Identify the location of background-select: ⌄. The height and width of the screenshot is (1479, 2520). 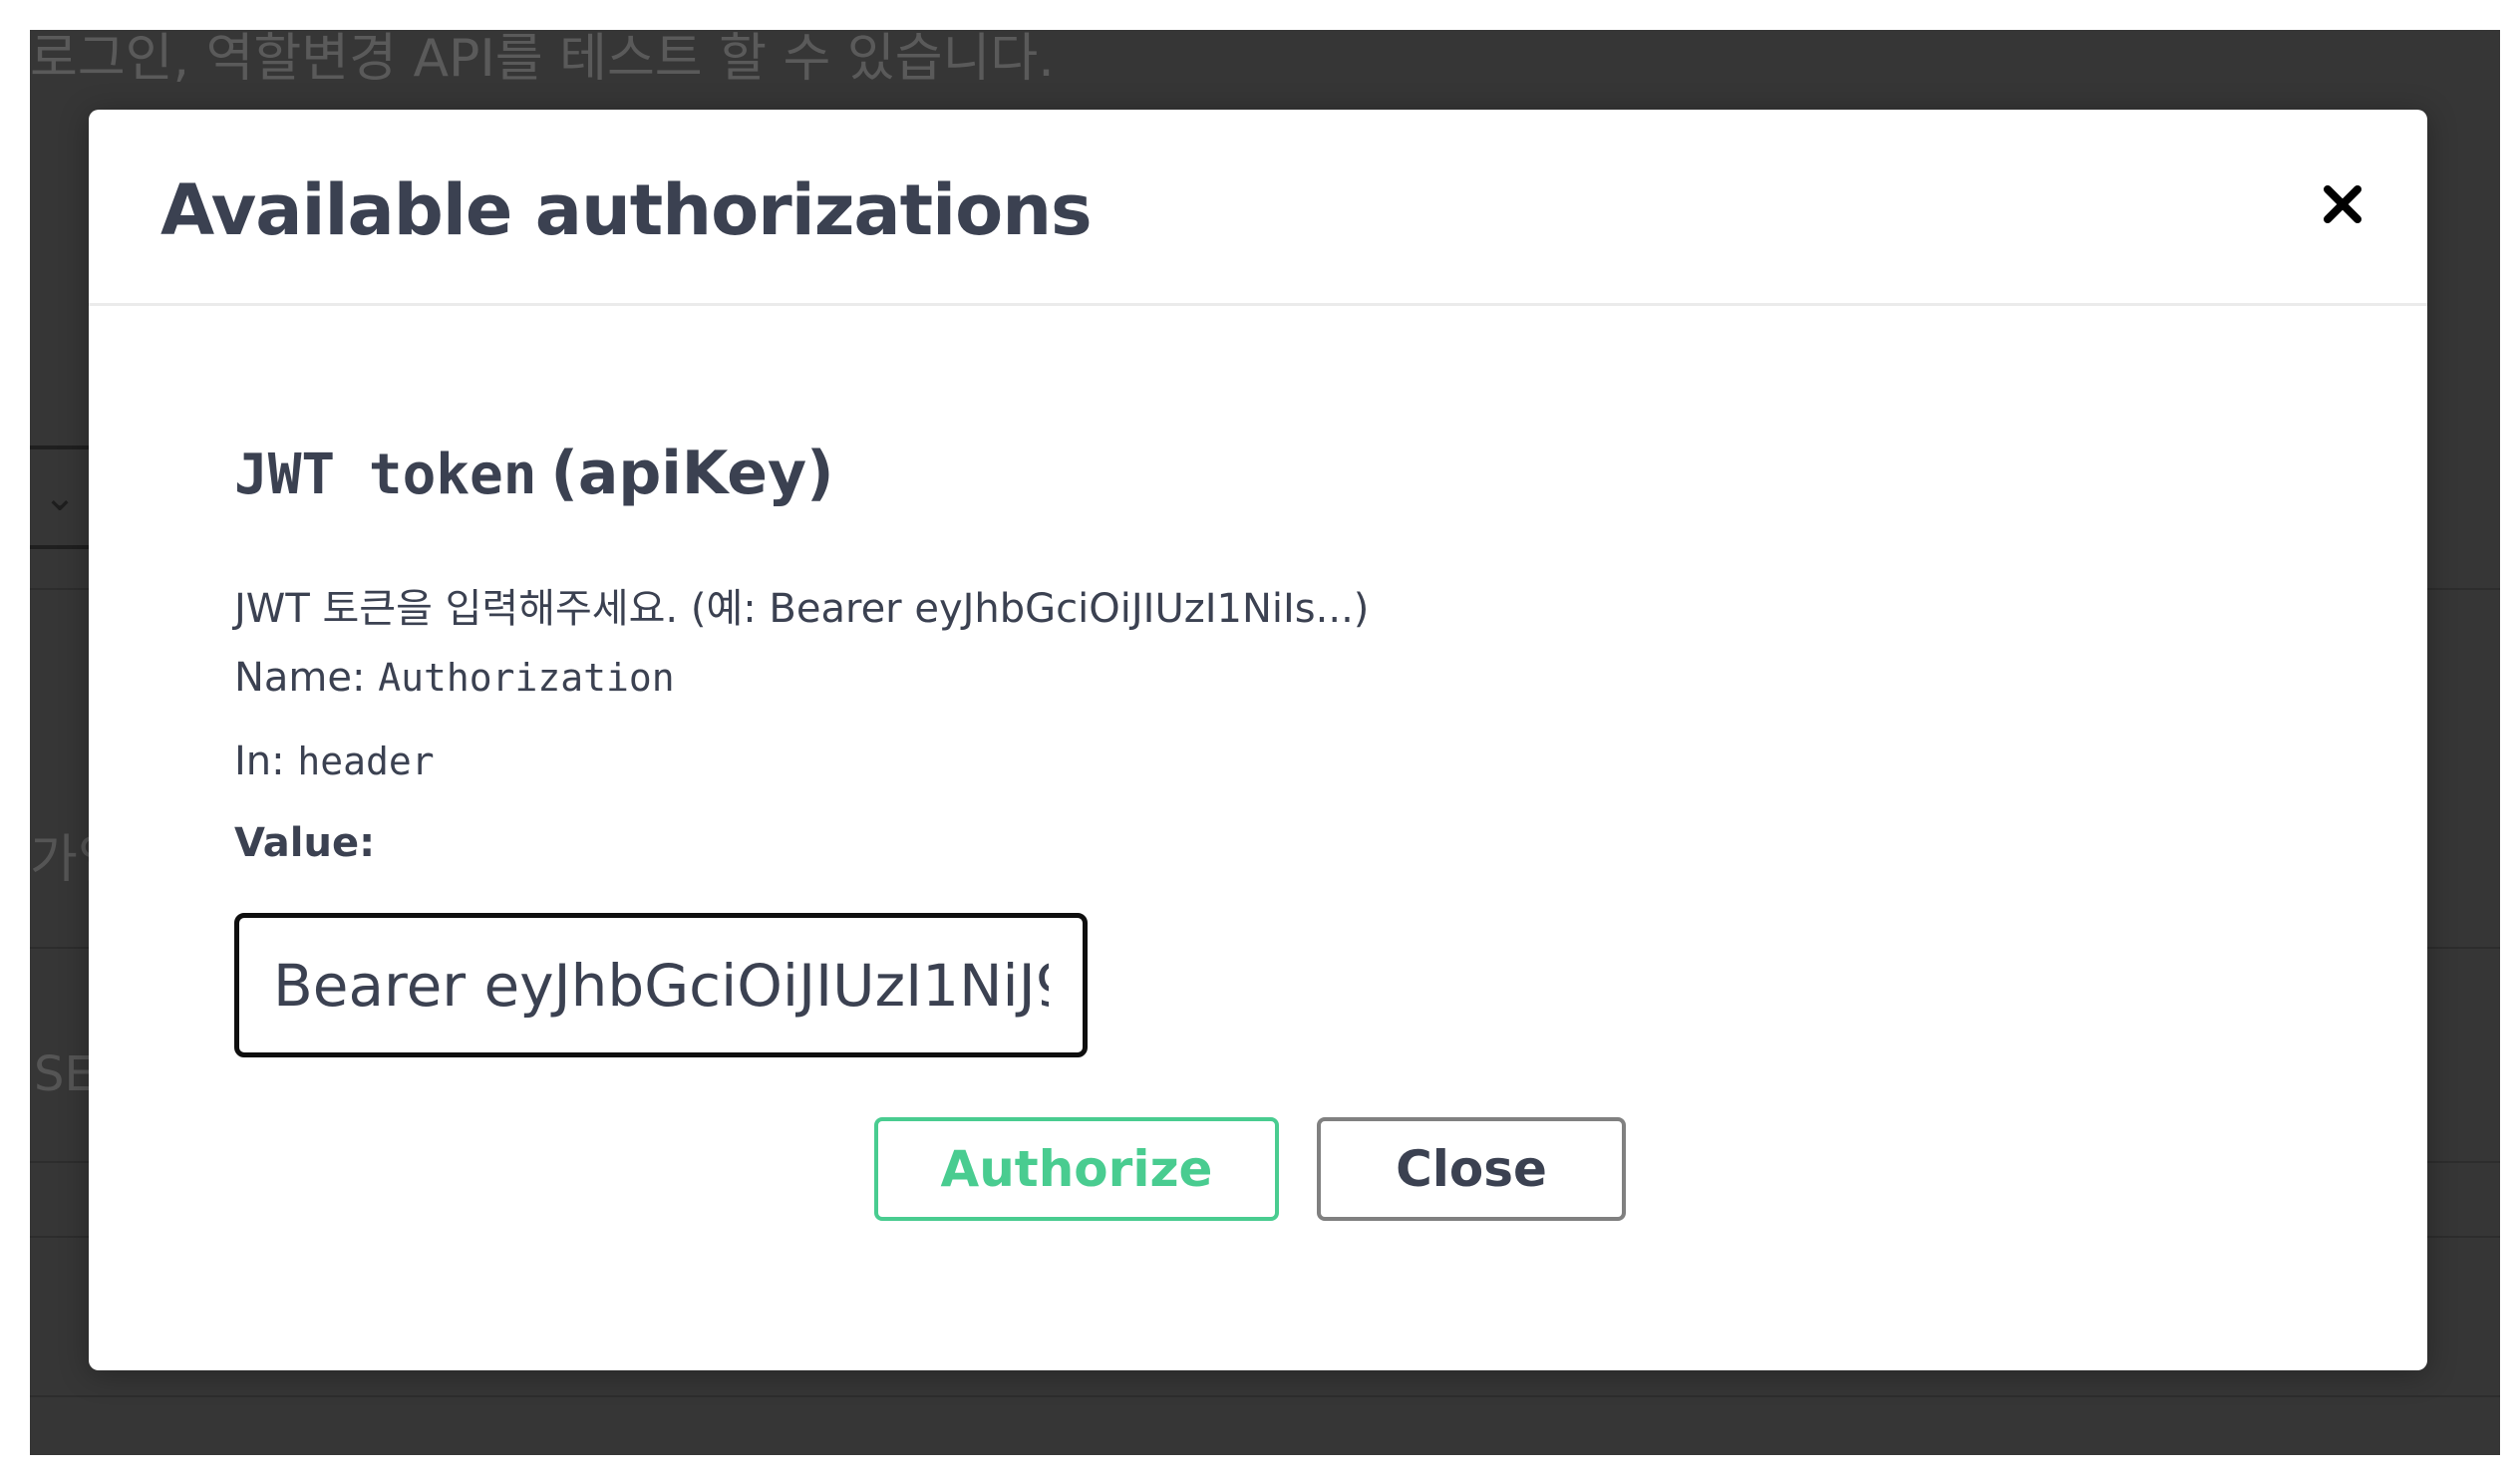
(60, 497).